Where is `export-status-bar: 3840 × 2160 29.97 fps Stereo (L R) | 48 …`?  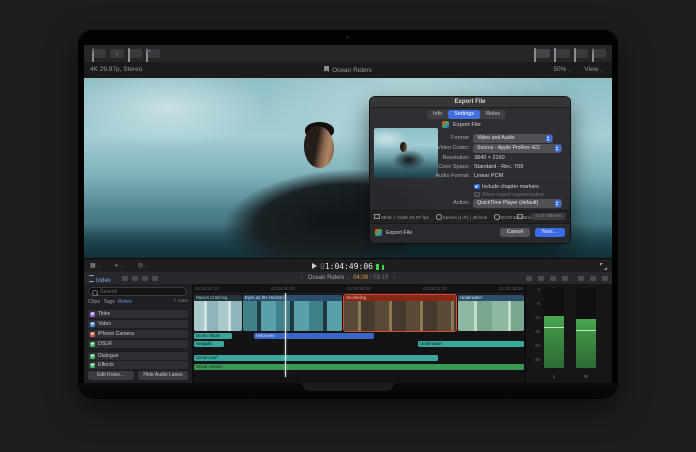 export-status-bar: 3840 × 2160 29.97 fps Stereo (L R) | 48 … is located at coordinates (470, 217).